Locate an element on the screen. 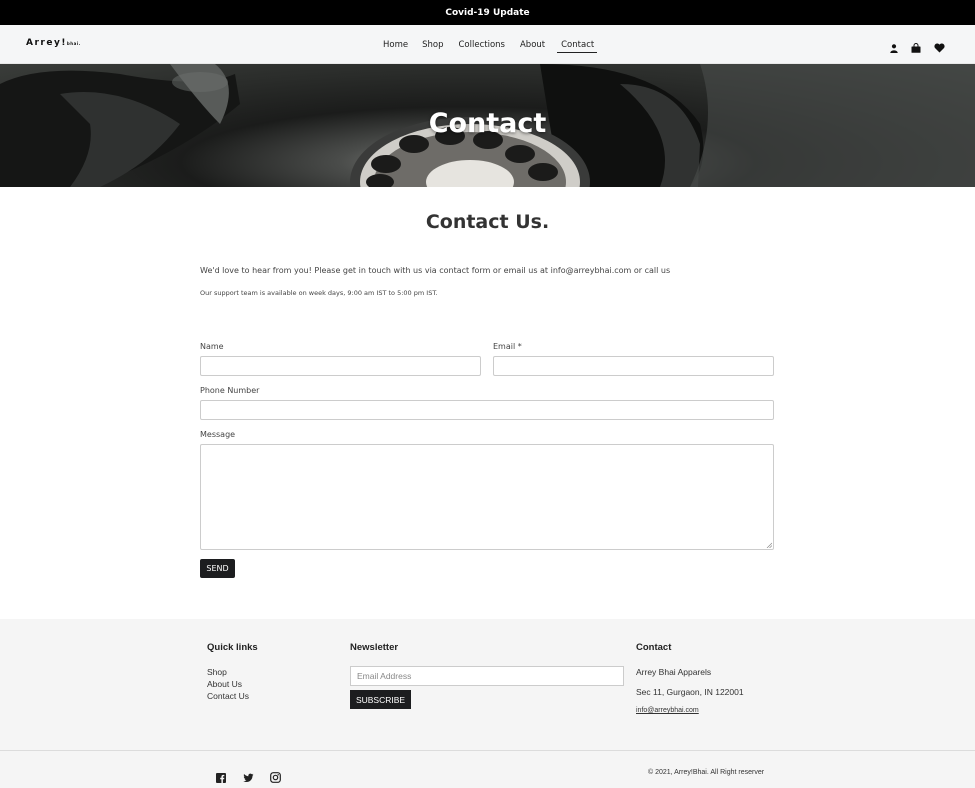 The width and height of the screenshot is (975, 788). resize-handle-icon is located at coordinates (769, 545).